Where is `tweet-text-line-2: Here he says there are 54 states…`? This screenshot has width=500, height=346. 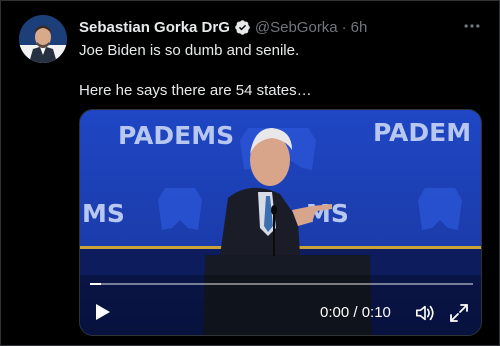 tweet-text-line-2: Here he says there are 54 states… is located at coordinates (195, 90).